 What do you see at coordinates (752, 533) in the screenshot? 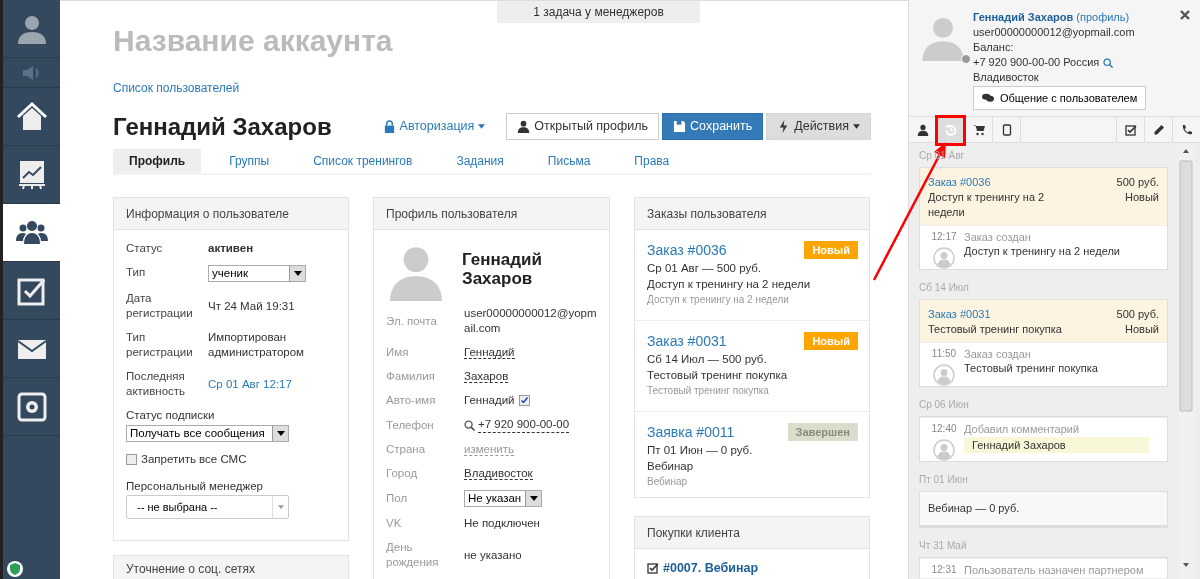
I see `panel-title: Покупки клиента` at bounding box center [752, 533].